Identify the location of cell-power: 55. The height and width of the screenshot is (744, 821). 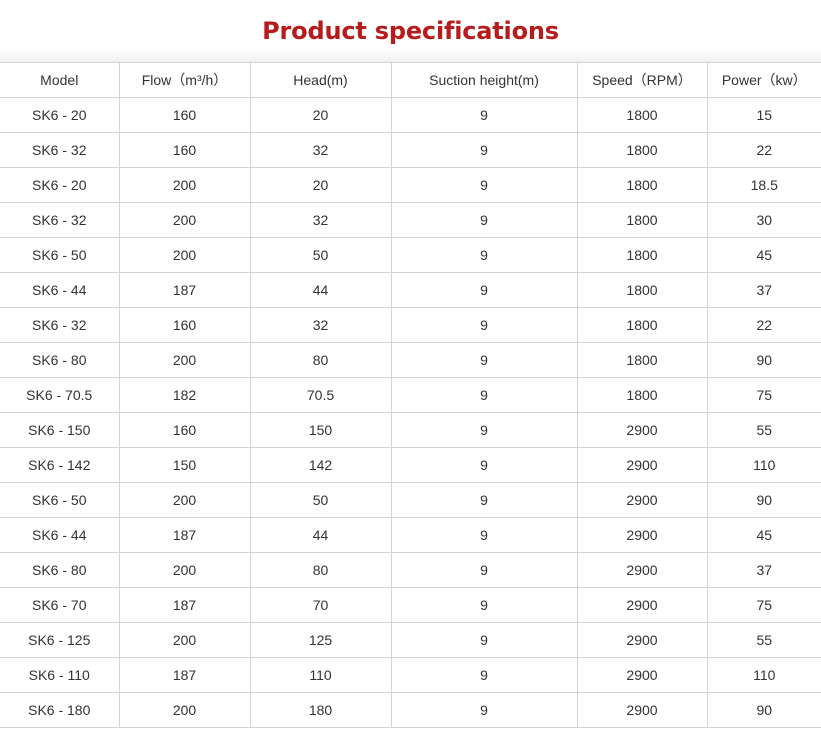
(763, 640).